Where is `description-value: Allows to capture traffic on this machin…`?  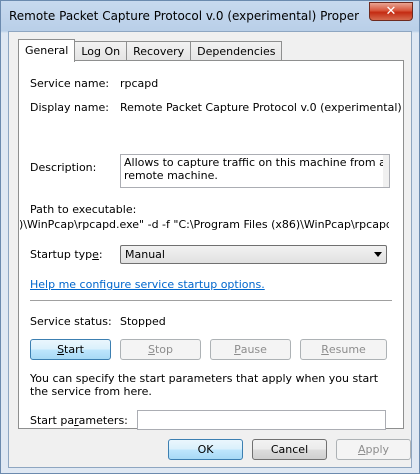 description-value: Allows to capture traffic on this machin… is located at coordinates (255, 169).